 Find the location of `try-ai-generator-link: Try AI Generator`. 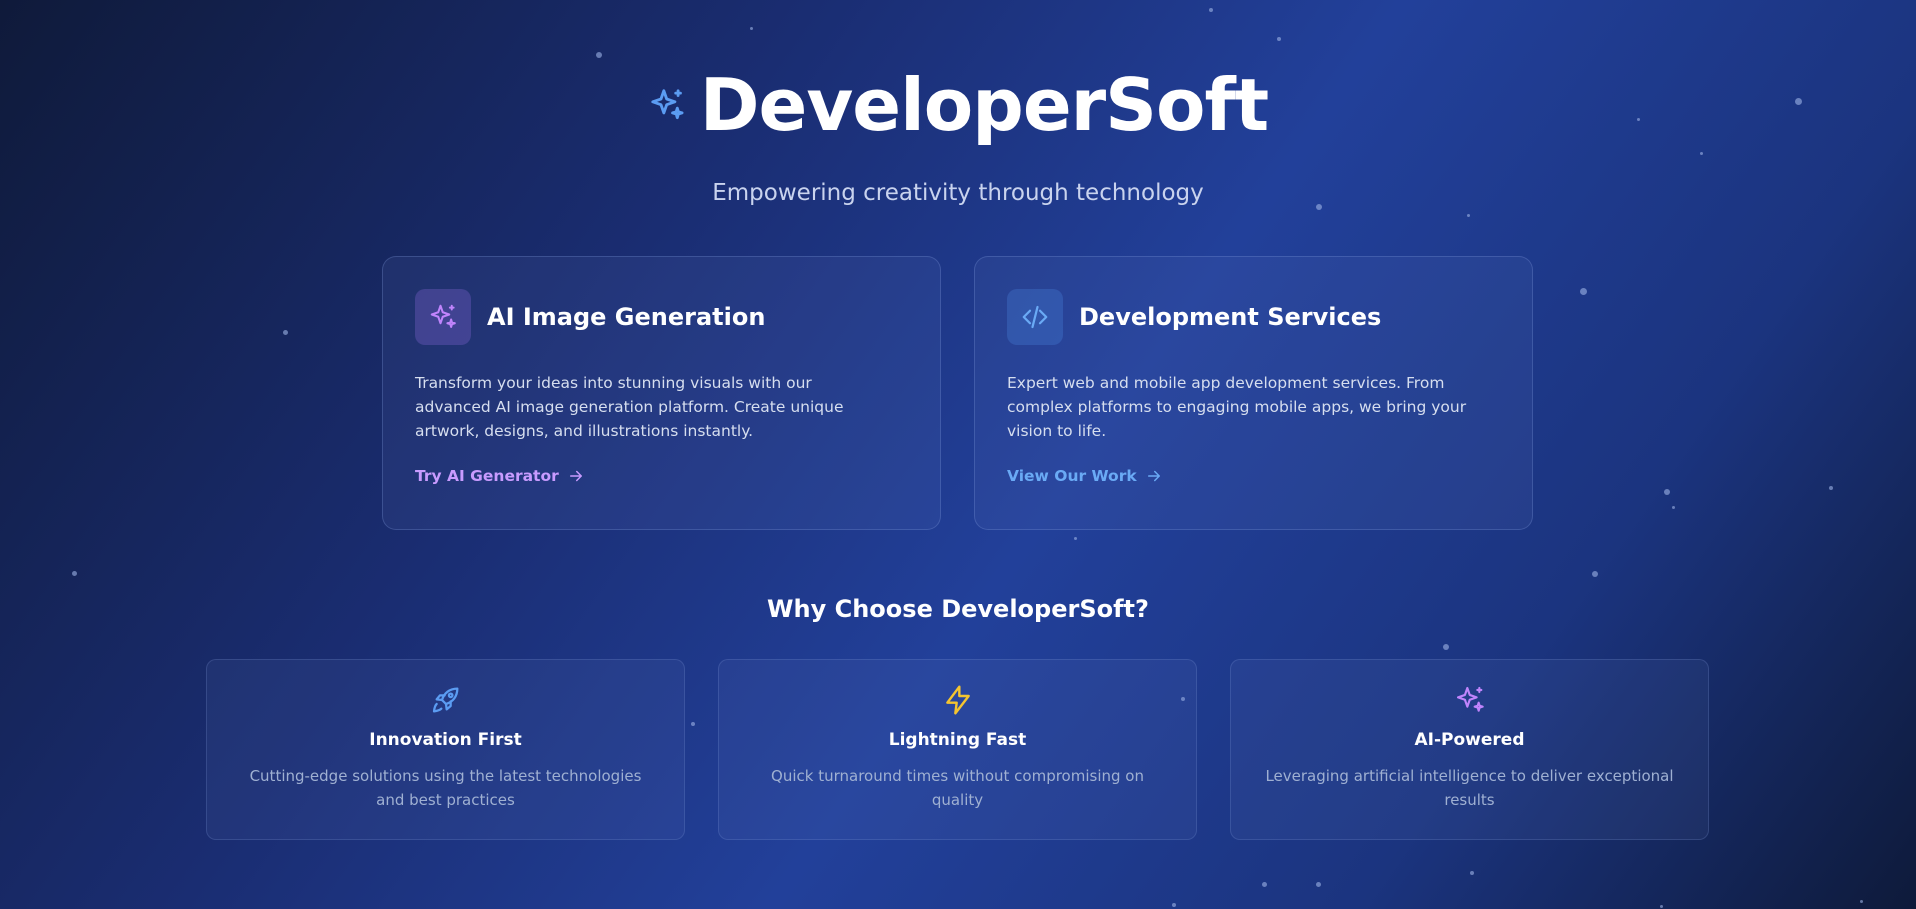

try-ai-generator-link: Try AI Generator is located at coordinates (500, 476).